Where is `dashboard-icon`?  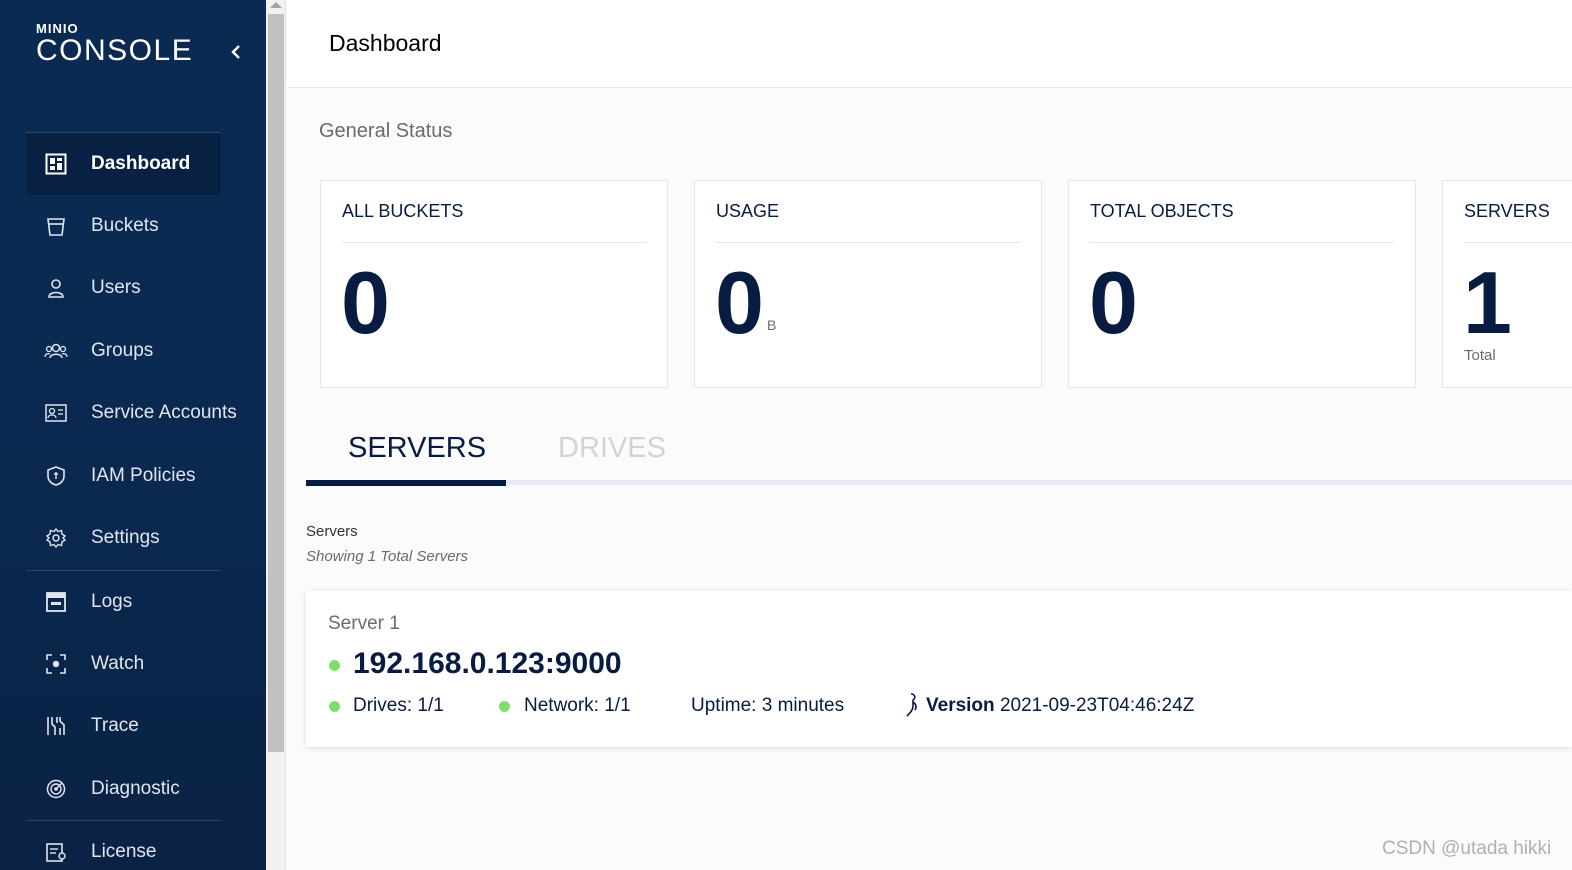 dashboard-icon is located at coordinates (56, 164).